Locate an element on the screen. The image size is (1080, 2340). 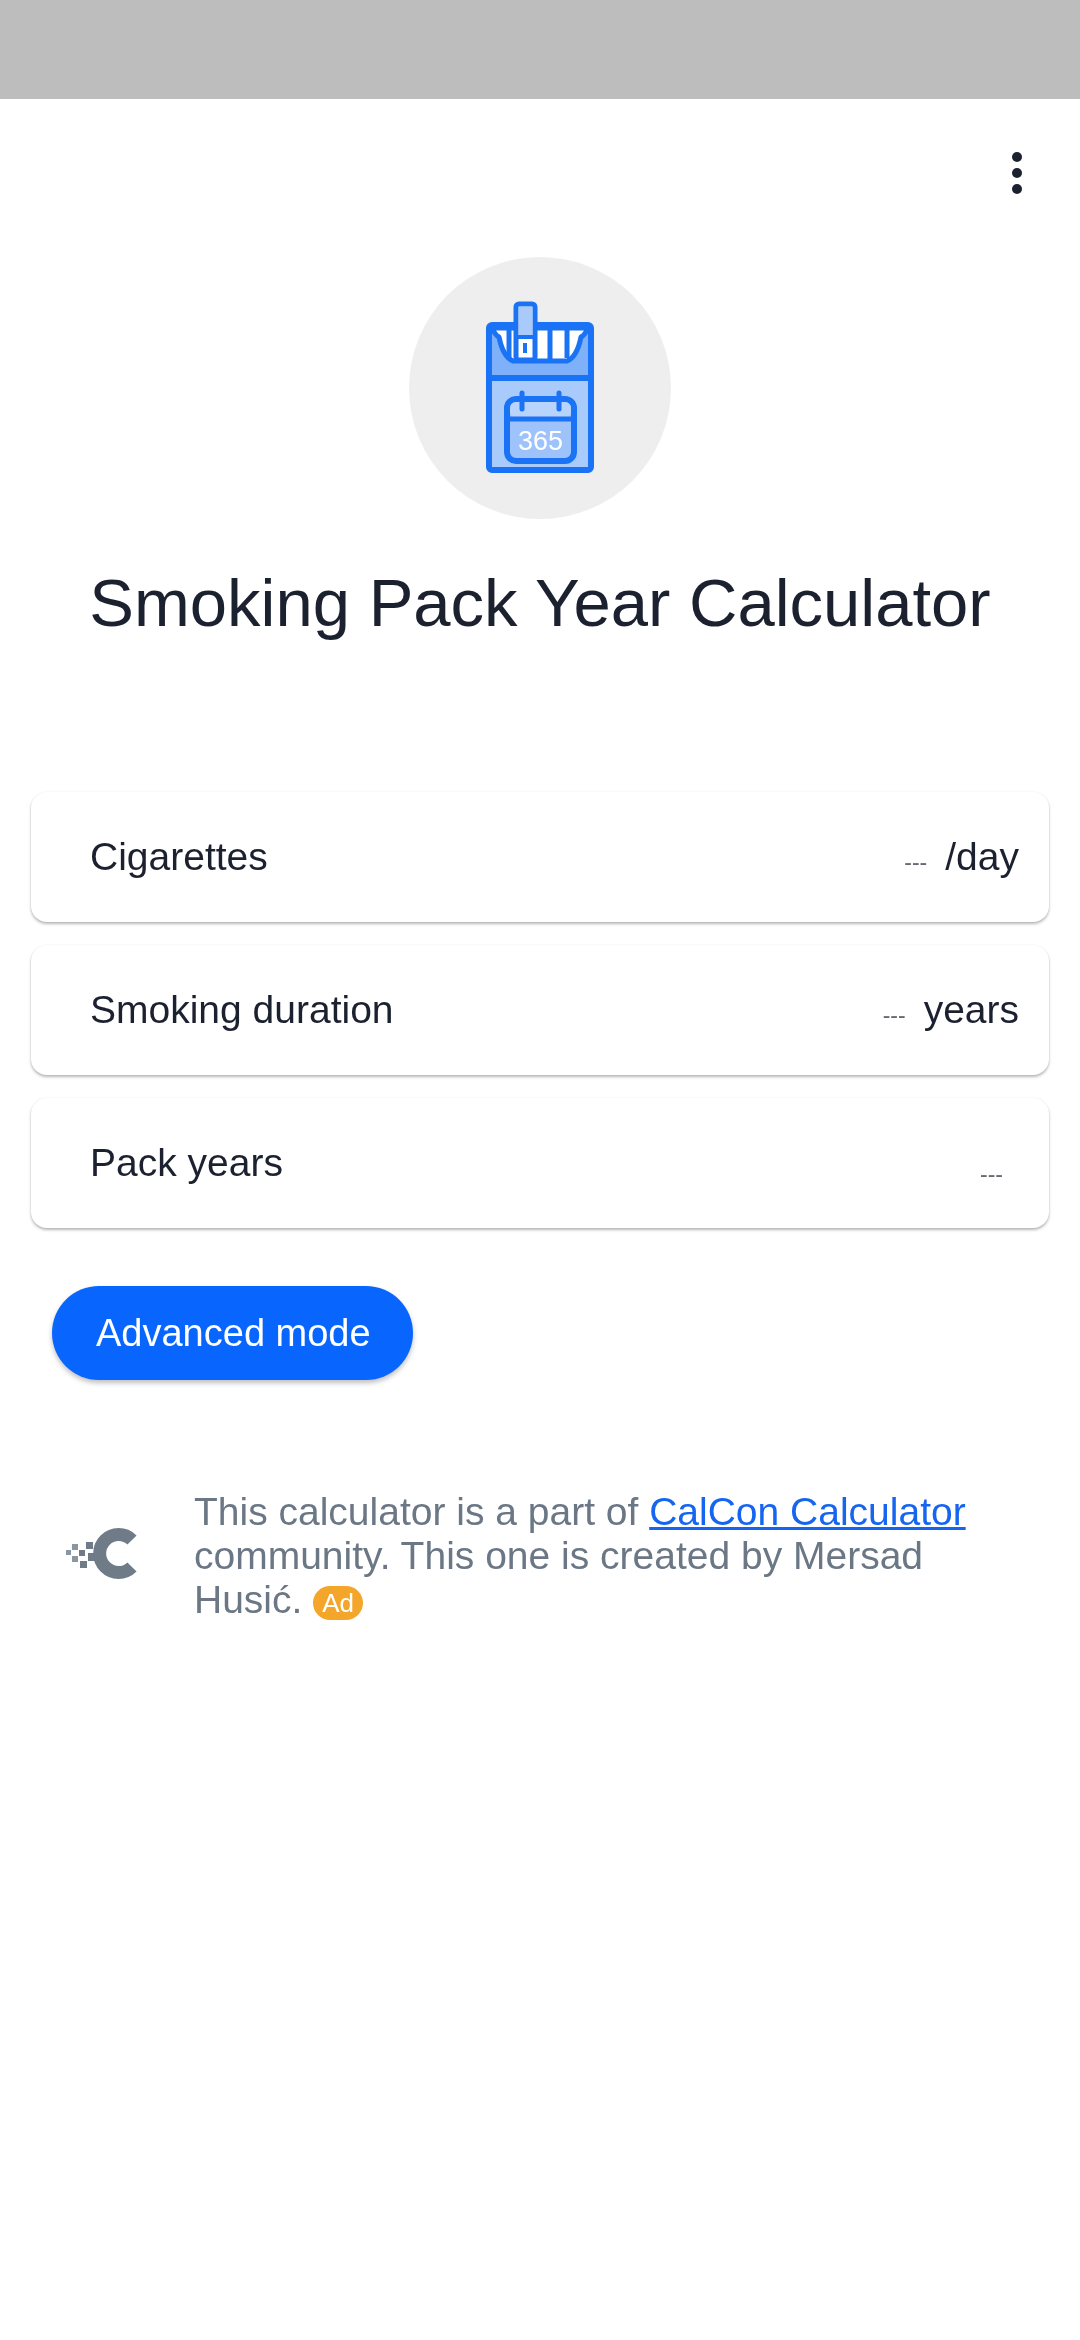
more-options-icon is located at coordinates (1017, 173).